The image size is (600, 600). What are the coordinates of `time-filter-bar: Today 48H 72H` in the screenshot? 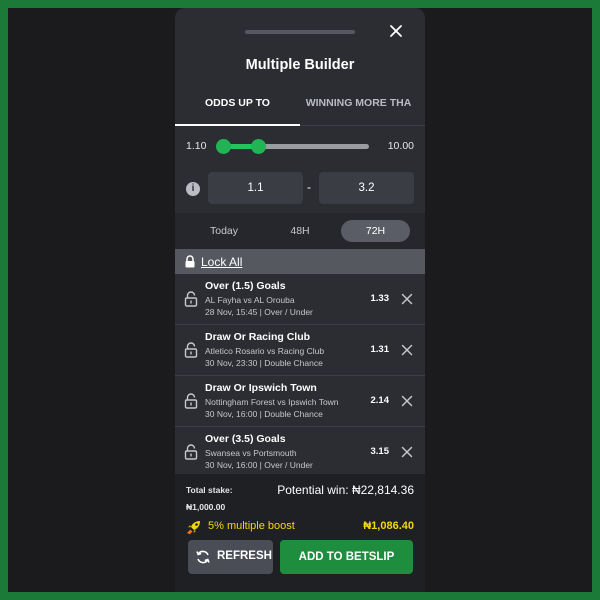 It's located at (300, 231).